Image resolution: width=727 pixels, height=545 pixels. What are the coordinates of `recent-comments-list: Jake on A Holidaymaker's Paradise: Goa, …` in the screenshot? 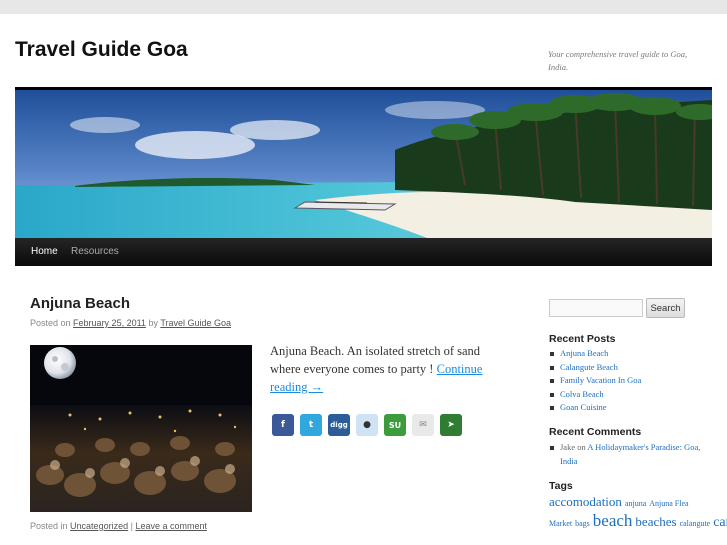 It's located at (629, 454).